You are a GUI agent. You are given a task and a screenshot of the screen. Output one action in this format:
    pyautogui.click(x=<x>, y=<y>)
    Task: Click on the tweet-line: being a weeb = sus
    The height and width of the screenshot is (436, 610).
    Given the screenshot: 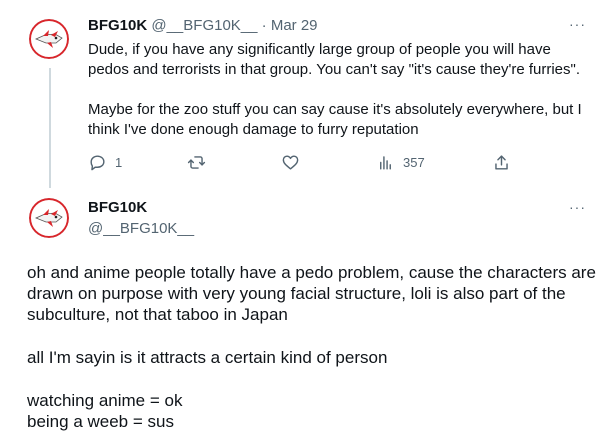 What is the action you would take?
    pyautogui.click(x=100, y=421)
    